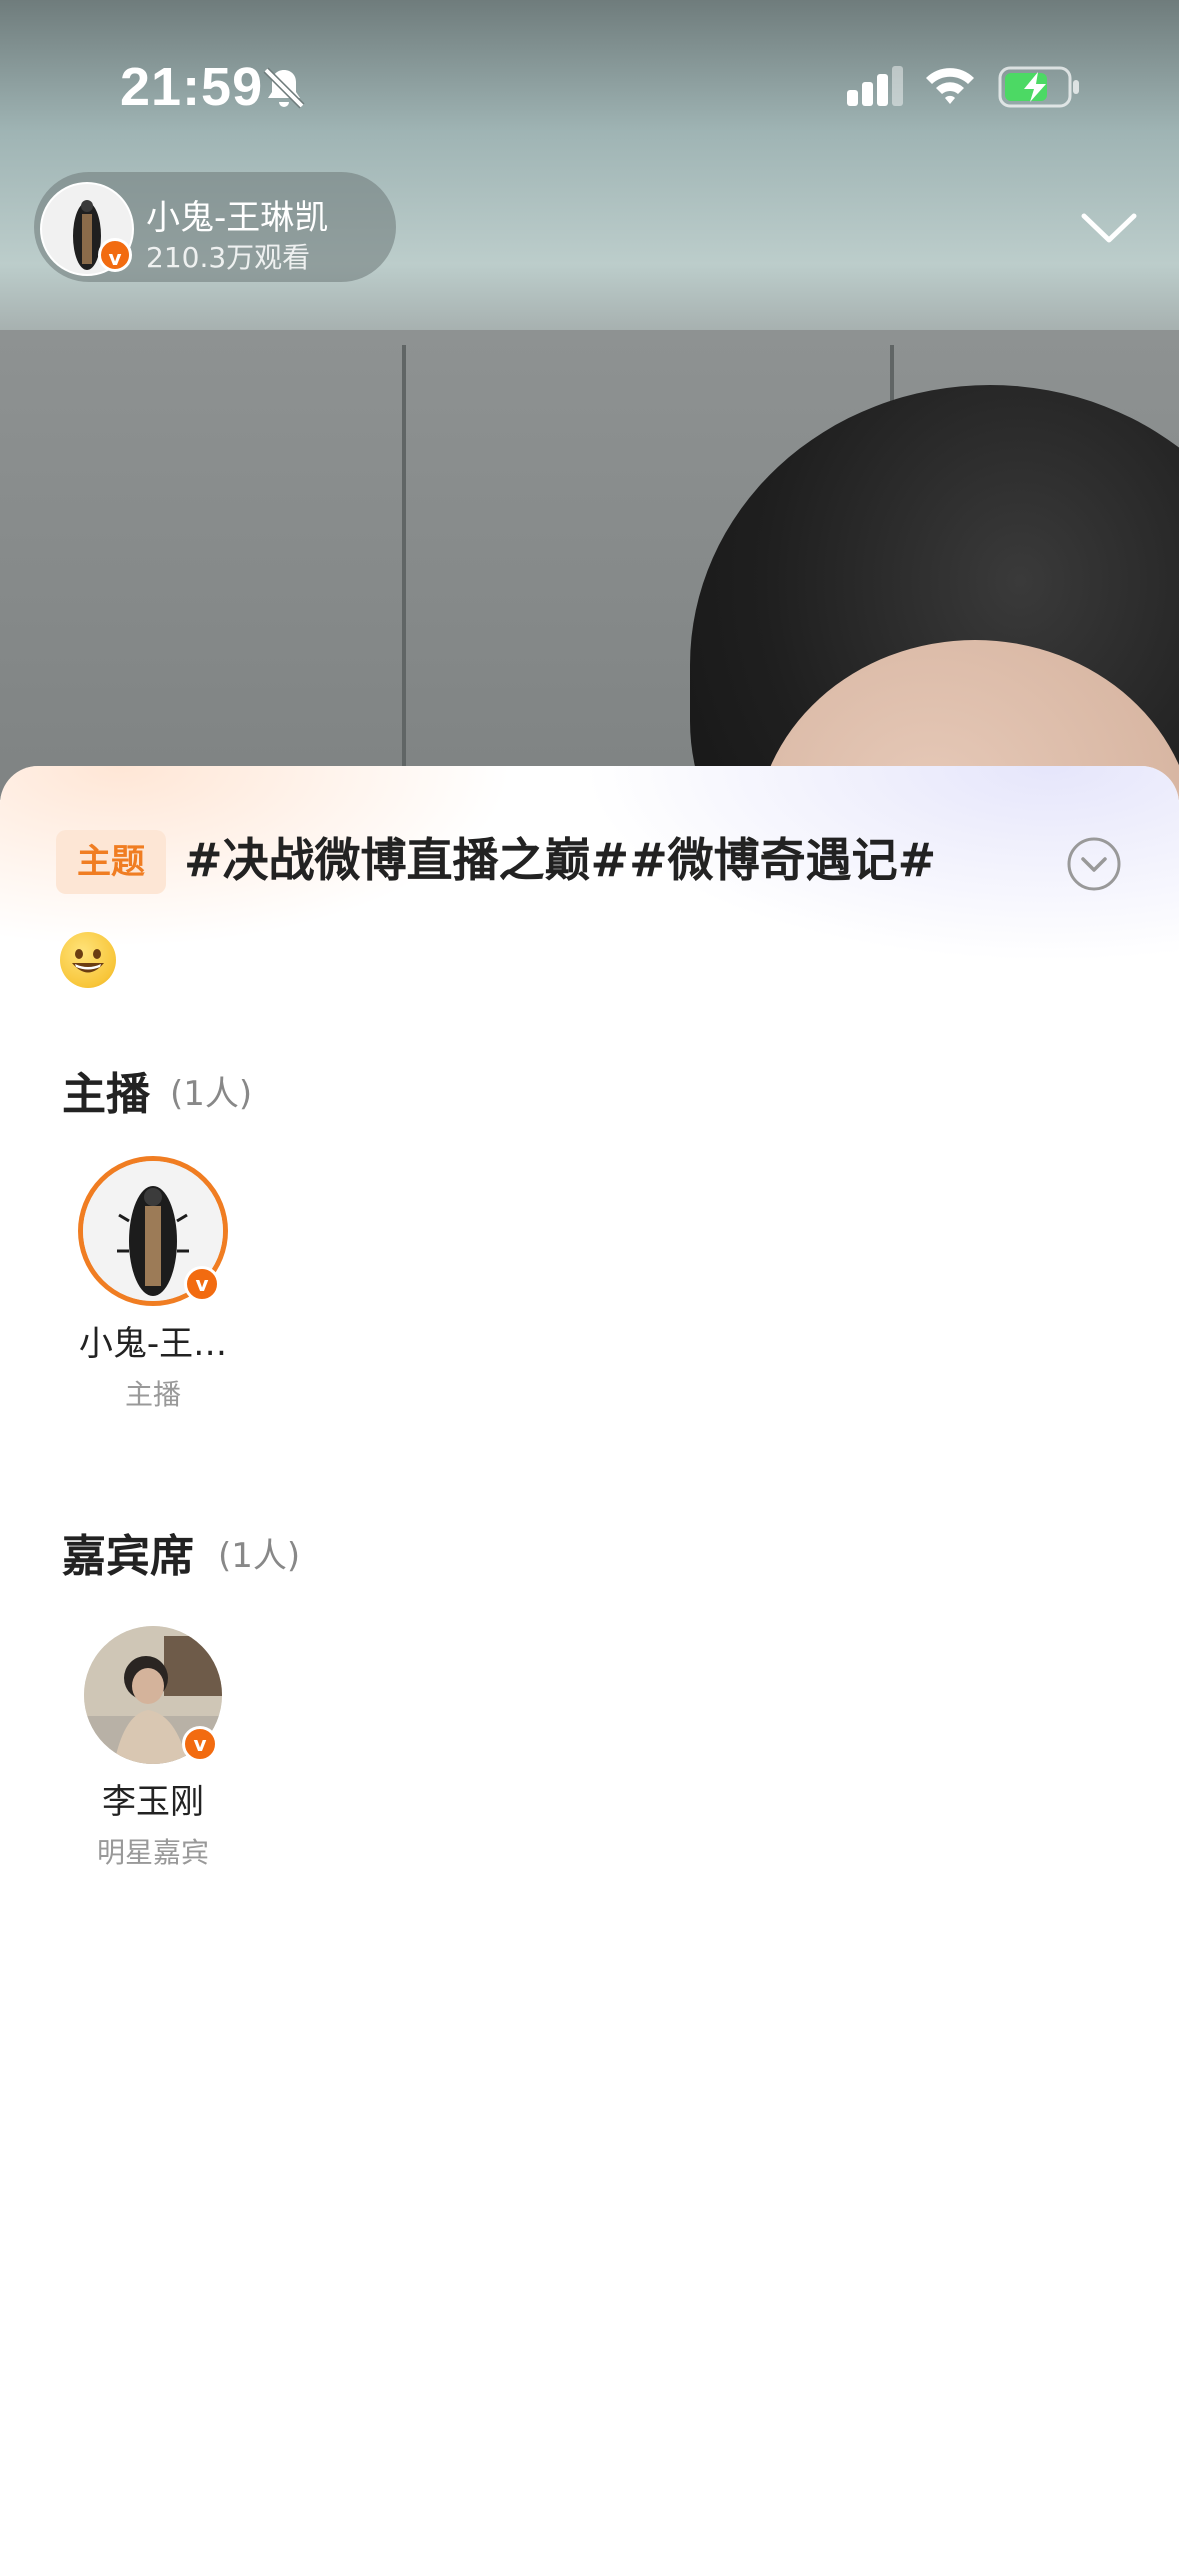 Image resolution: width=1179 pixels, height=2556 pixels. Describe the element at coordinates (152, 1852) in the screenshot. I see `member-role: 明星嘉宾` at that location.